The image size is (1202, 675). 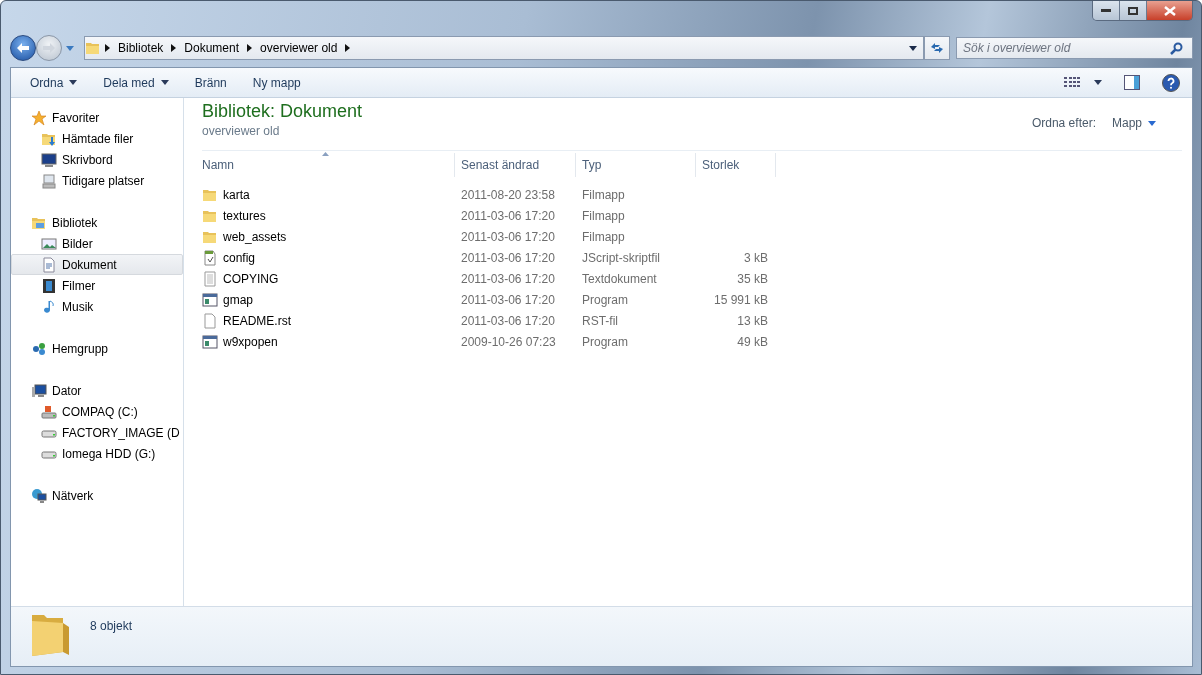 What do you see at coordinates (255, 236) in the screenshot?
I see `file-name: web_assets` at bounding box center [255, 236].